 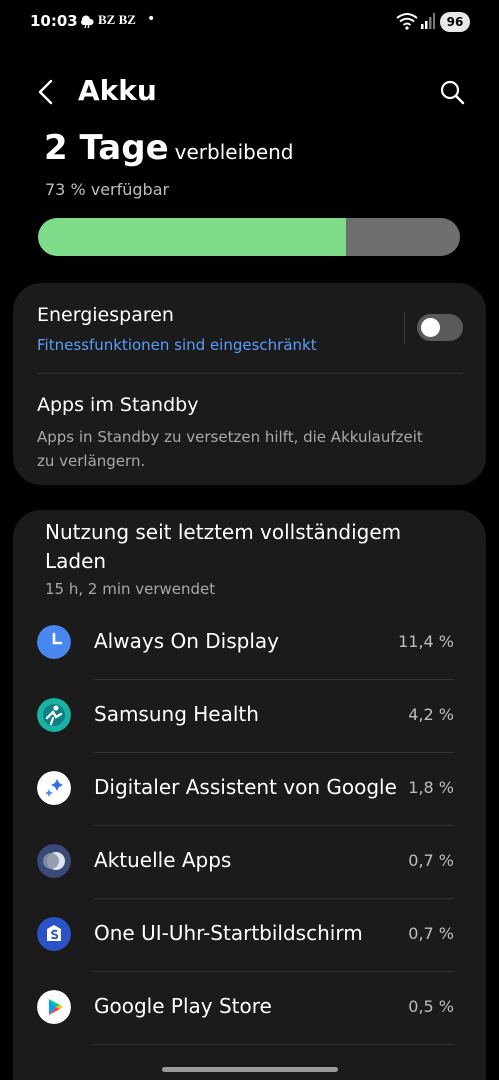 I want to click on list-item: Digitaler Assistent von Google 1,8 %, so click(x=249, y=789).